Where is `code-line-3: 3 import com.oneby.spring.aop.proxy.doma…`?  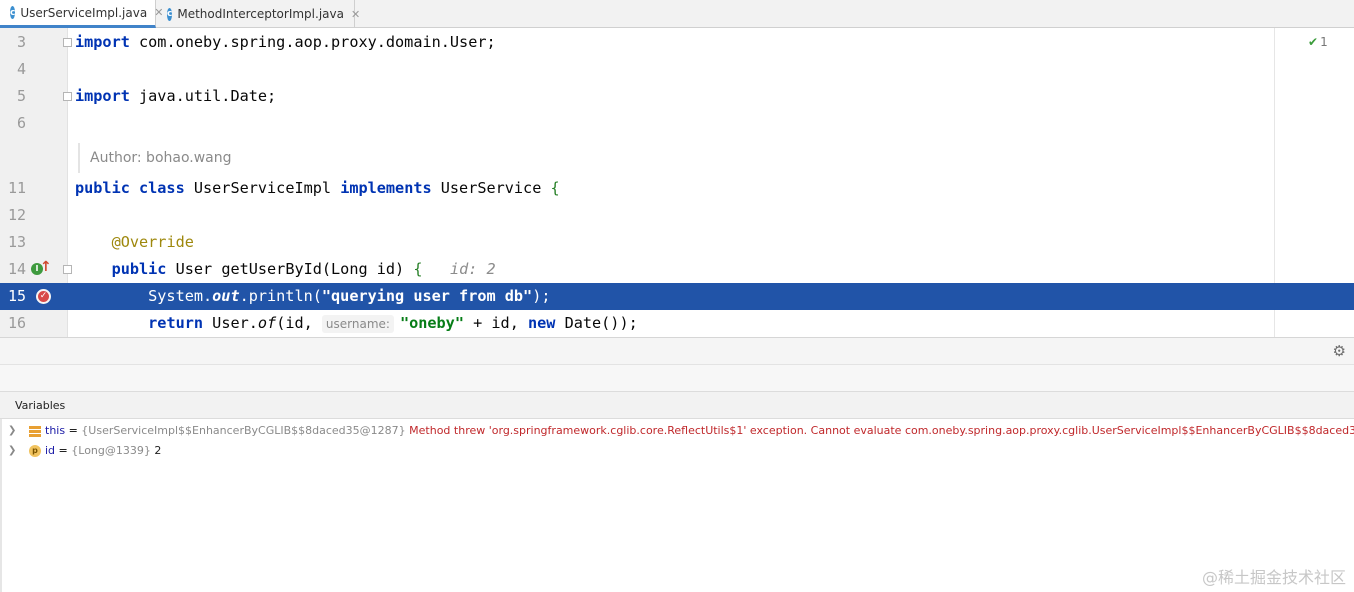
code-line-3: 3 import com.oneby.spring.aop.proxy.doma… is located at coordinates (677, 42).